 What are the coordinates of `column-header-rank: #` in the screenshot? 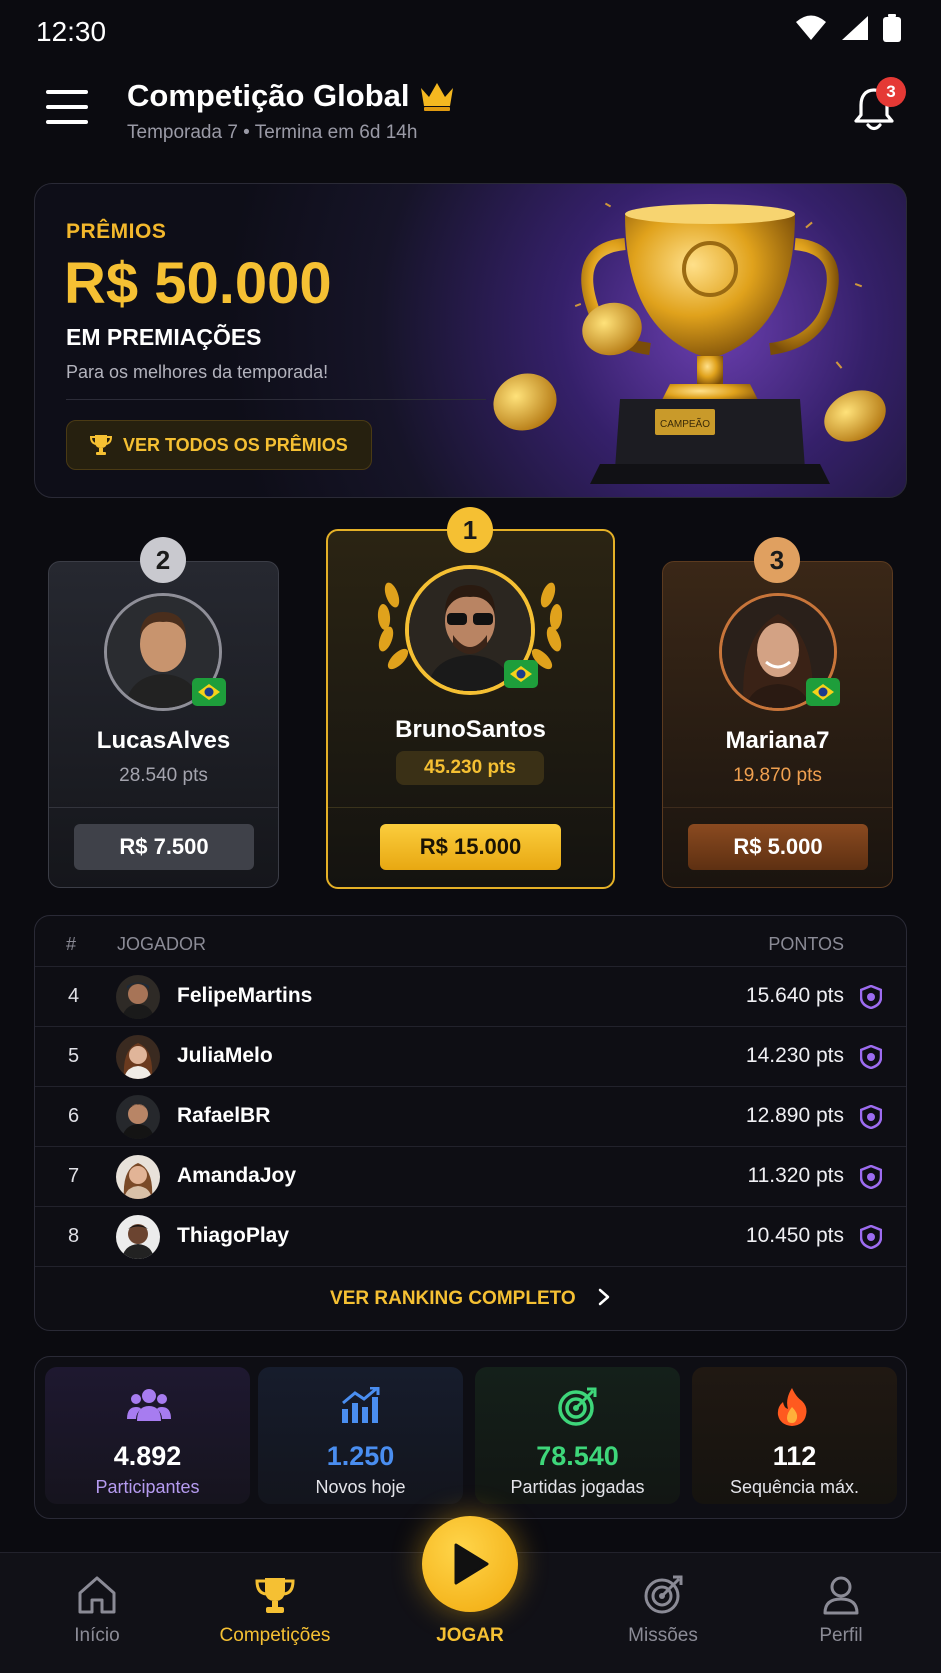 It's located at (71, 944).